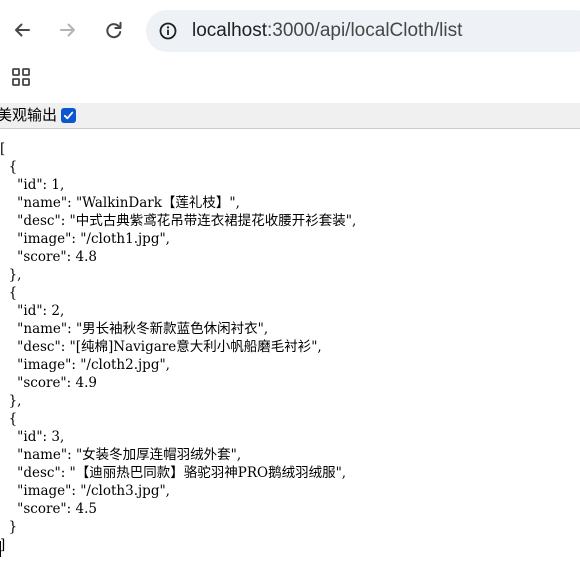  Describe the element at coordinates (3, 149) in the screenshot. I see `json-line: [` at that location.